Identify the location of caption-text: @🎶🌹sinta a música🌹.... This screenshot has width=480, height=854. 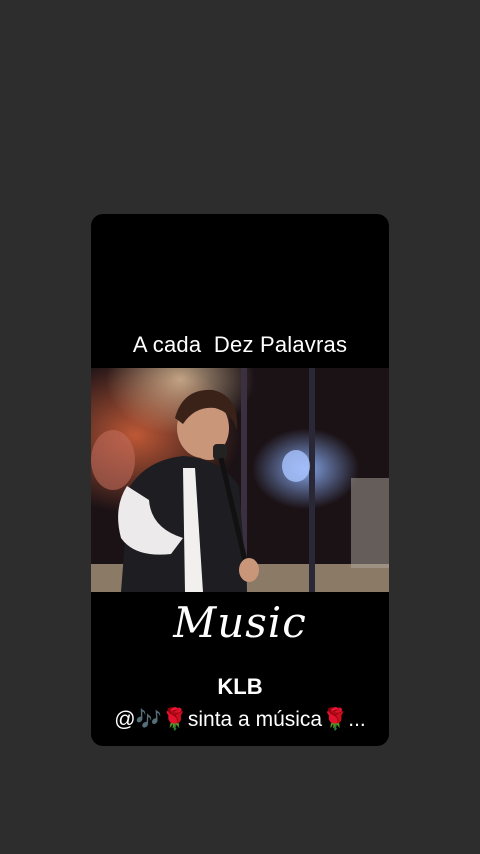
(240, 719).